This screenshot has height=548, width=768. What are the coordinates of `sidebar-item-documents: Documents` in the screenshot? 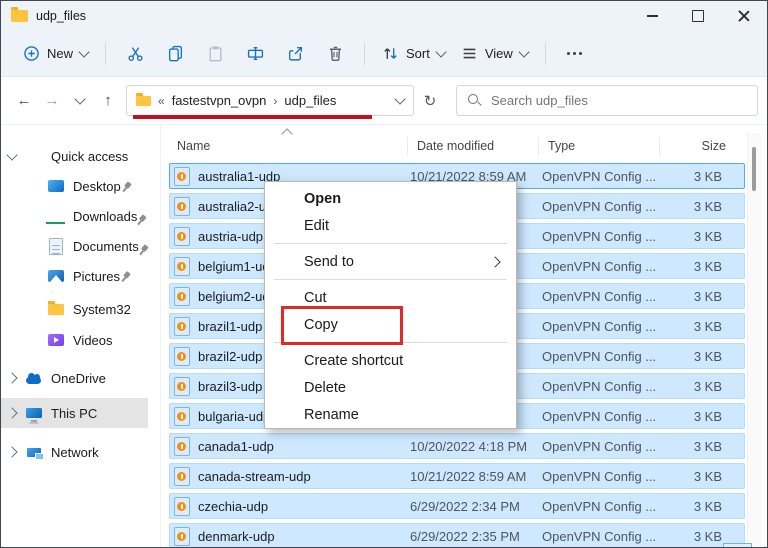 It's located at (80, 246).